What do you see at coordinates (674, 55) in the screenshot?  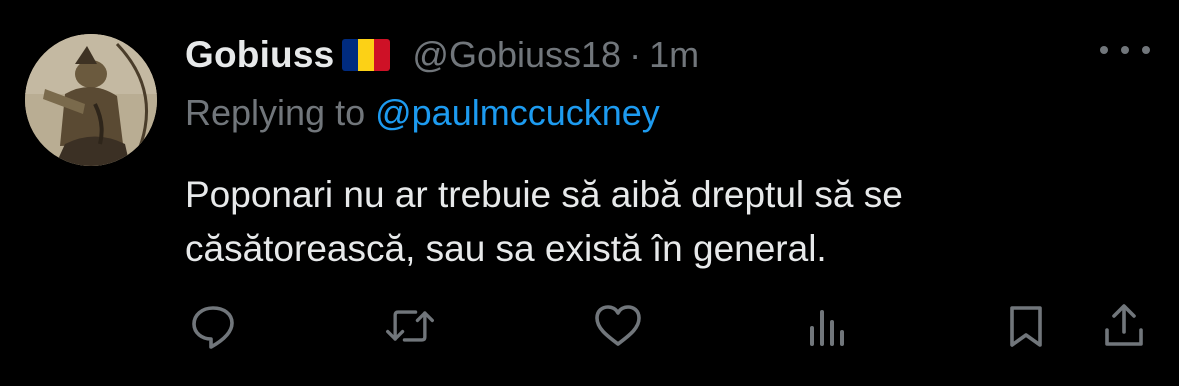 I see `timestamp: 1m` at bounding box center [674, 55].